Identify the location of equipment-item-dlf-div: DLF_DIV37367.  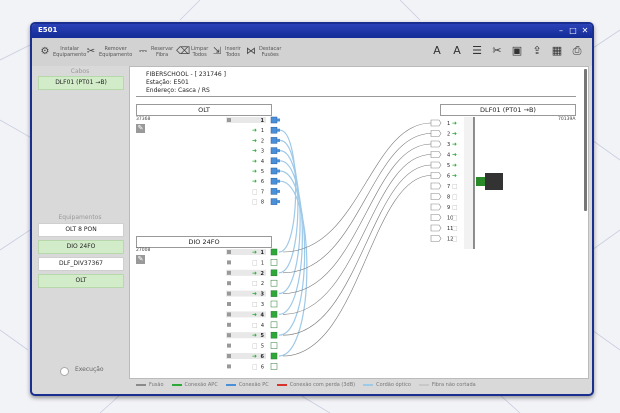
(81, 264).